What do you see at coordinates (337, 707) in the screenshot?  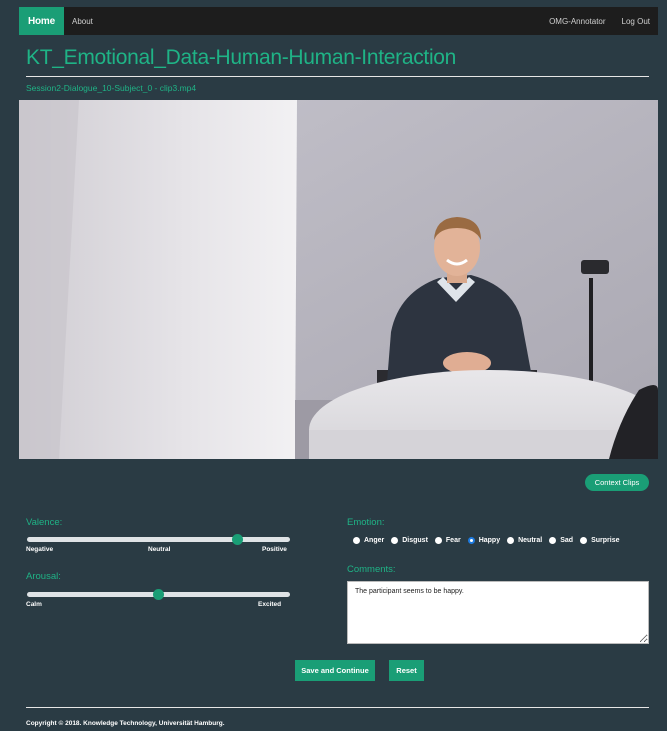 I see `footer-divider` at bounding box center [337, 707].